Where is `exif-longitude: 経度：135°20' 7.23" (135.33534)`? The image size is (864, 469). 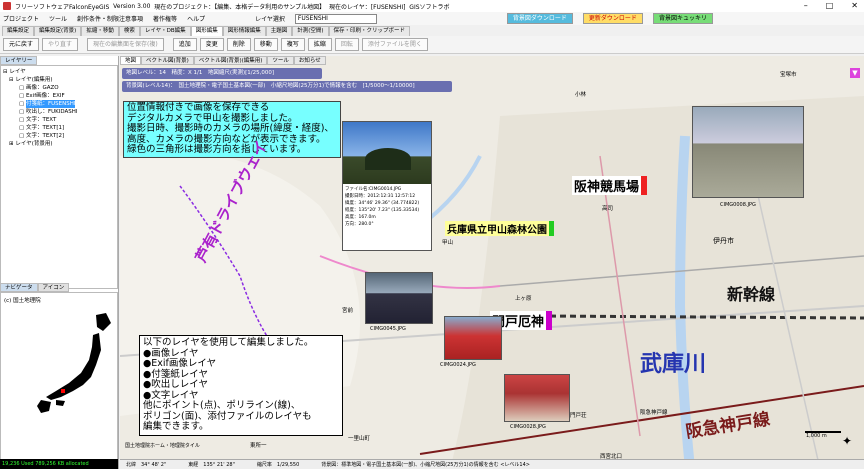 exif-longitude: 経度：135°20' 7.23" (135.33534) is located at coordinates (382, 210).